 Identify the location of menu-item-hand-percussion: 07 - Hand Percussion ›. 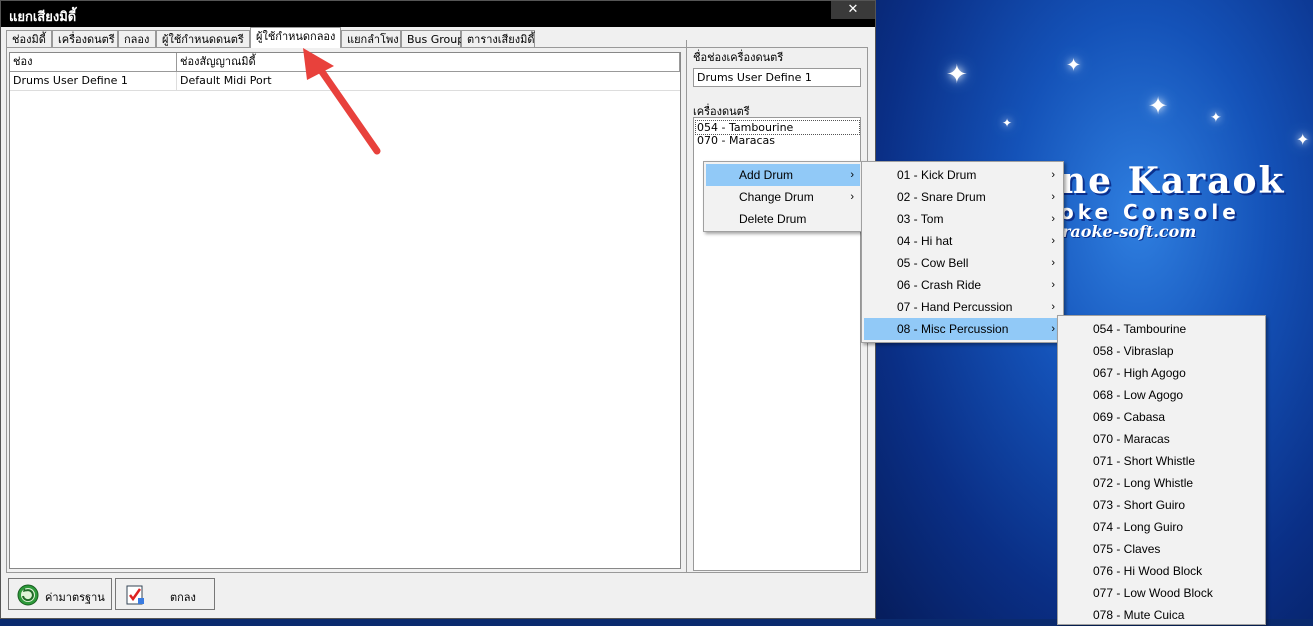
(962, 307).